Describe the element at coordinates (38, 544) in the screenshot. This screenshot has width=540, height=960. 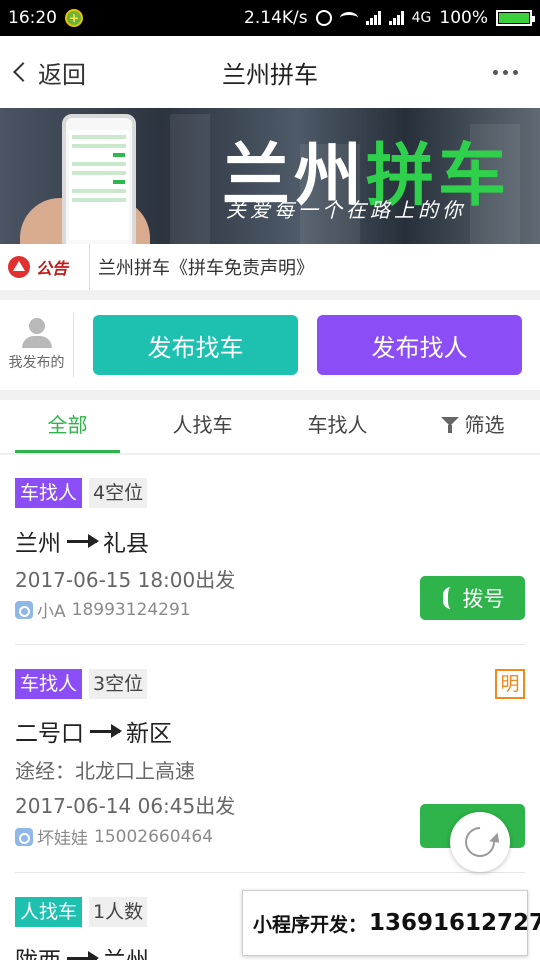
I see `route-from: 兰州` at that location.